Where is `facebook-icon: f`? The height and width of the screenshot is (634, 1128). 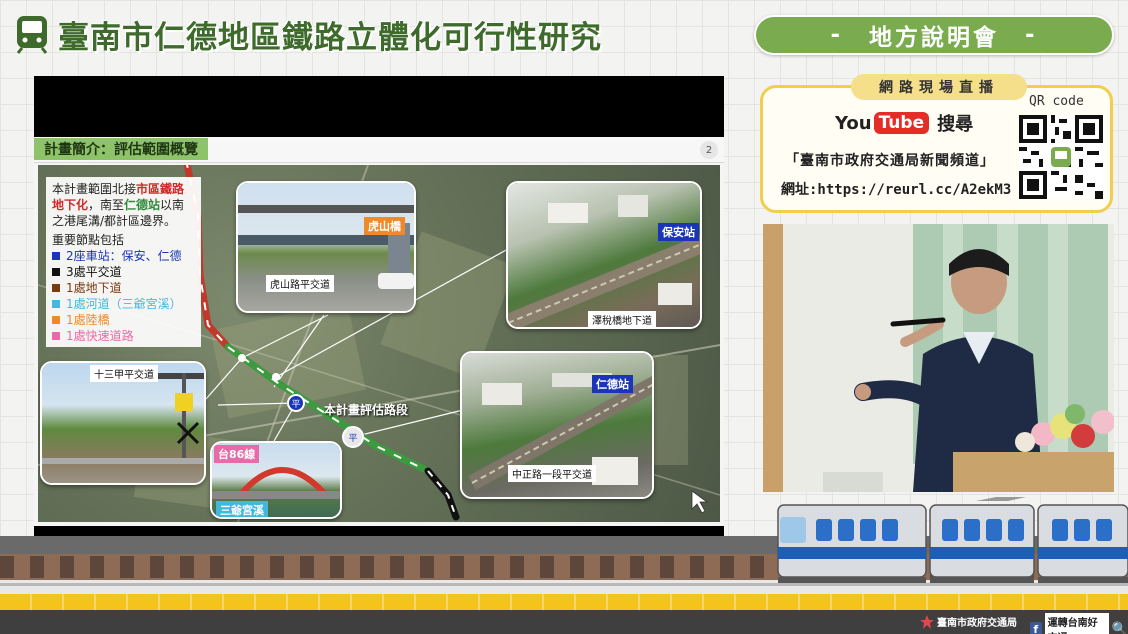
facebook-icon: f is located at coordinates (1036, 628).